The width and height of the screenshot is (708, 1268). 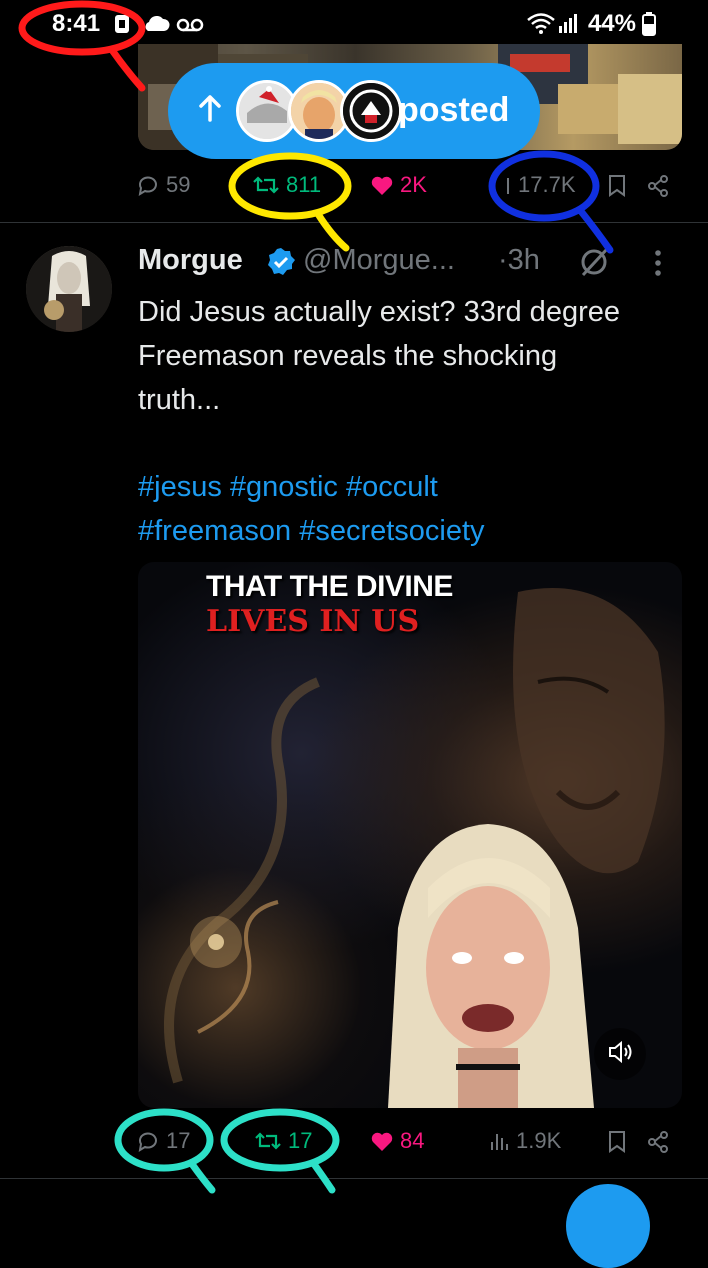 I want to click on annotation-teal-tail-reposts, so click(x=323, y=1177).